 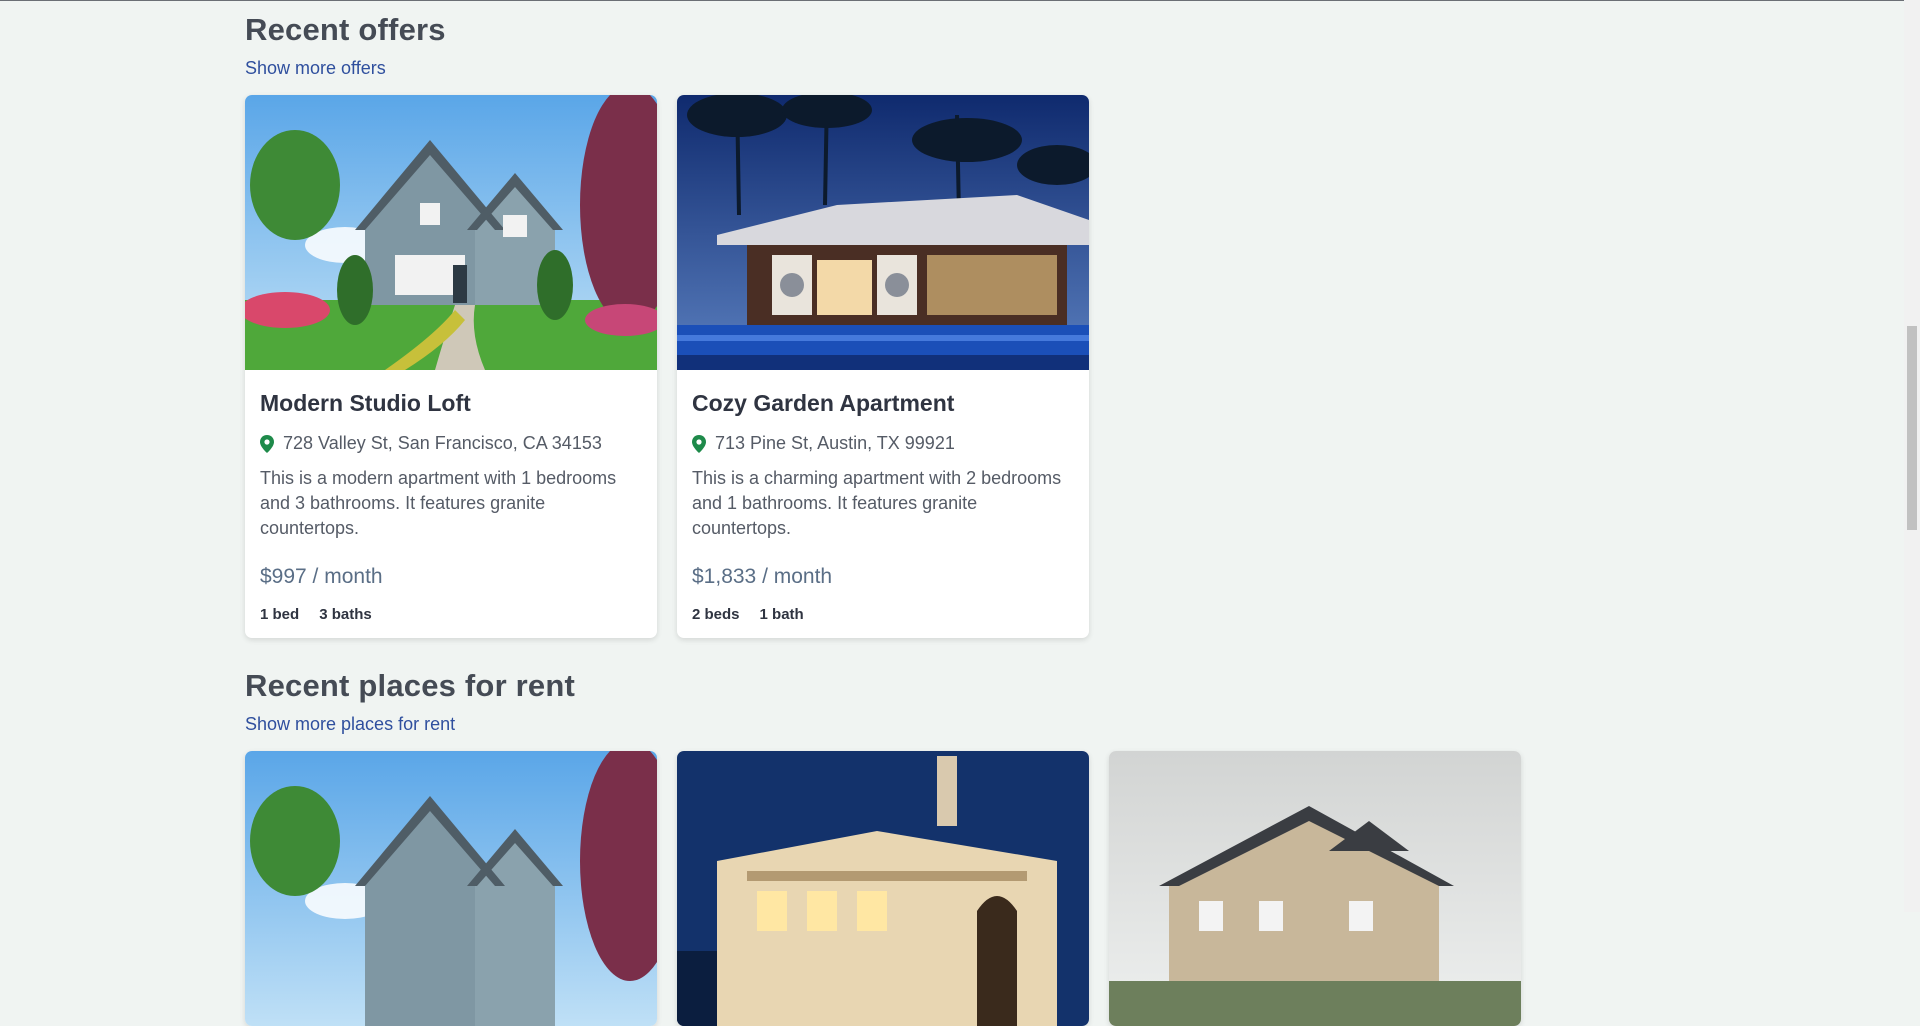 What do you see at coordinates (762, 576) in the screenshot?
I see `property-price: $1,833 / month` at bounding box center [762, 576].